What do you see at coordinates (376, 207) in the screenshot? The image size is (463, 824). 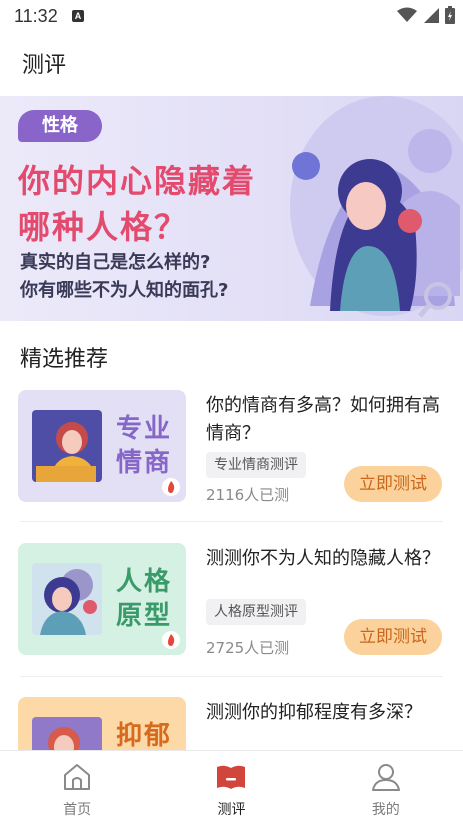 I see `banner-illustration` at bounding box center [376, 207].